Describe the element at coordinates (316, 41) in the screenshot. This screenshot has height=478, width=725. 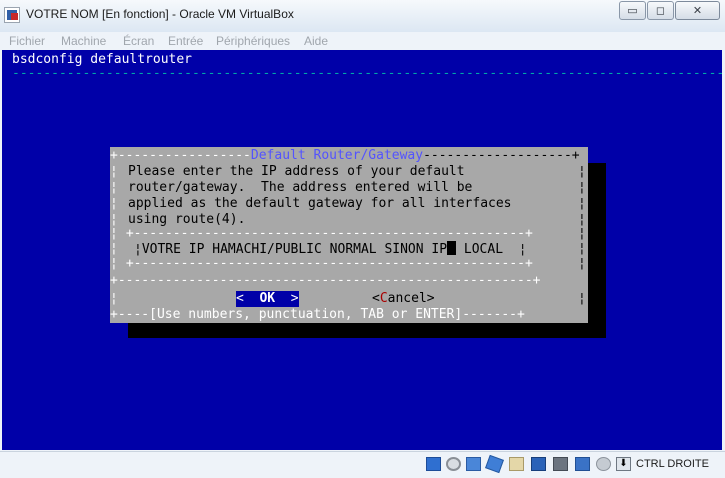
I see `menu-aide: Aide` at that location.